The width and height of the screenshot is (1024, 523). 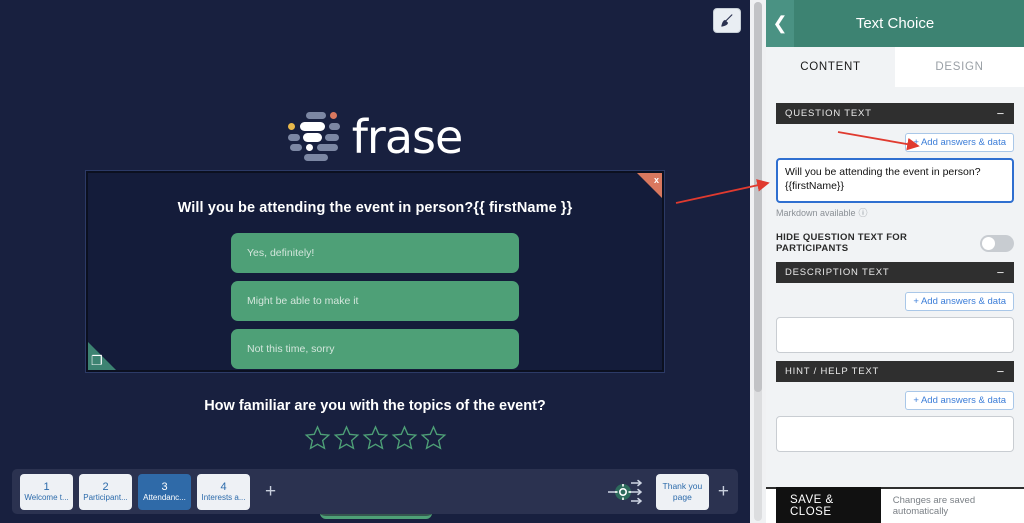 I want to click on page-number: 3, so click(x=164, y=486).